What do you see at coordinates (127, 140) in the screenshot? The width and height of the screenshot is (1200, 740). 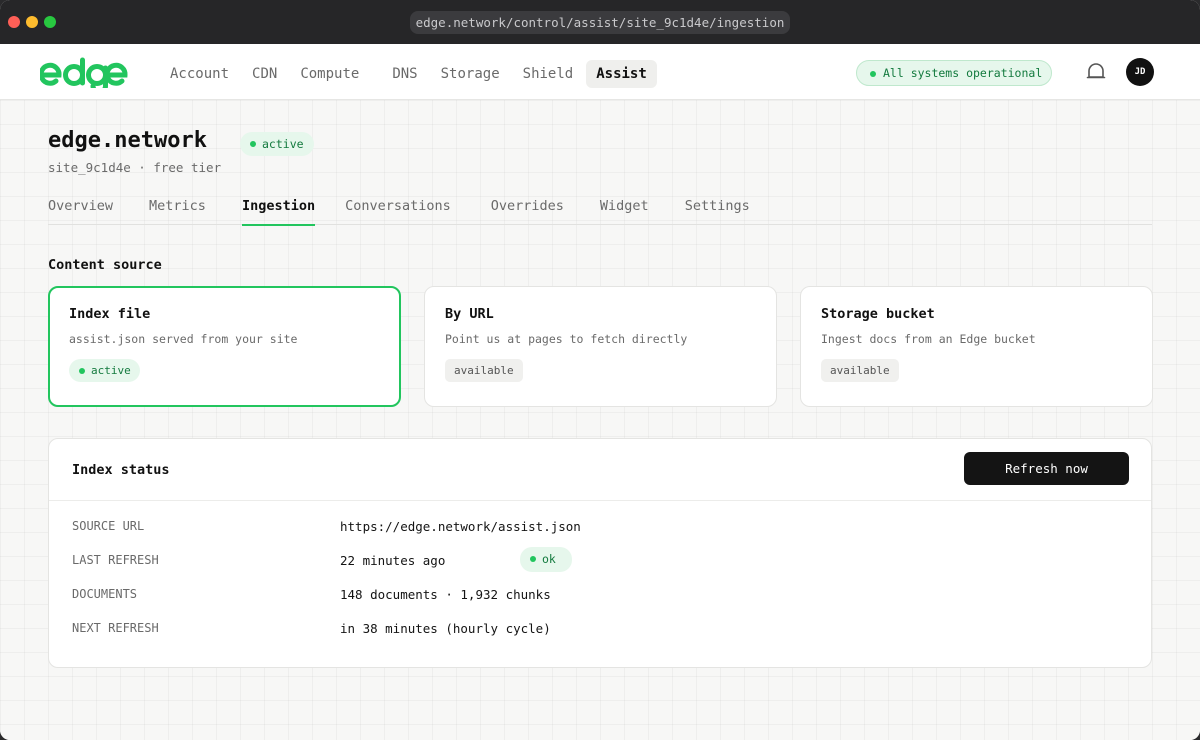 I see `page-title: edge.network` at bounding box center [127, 140].